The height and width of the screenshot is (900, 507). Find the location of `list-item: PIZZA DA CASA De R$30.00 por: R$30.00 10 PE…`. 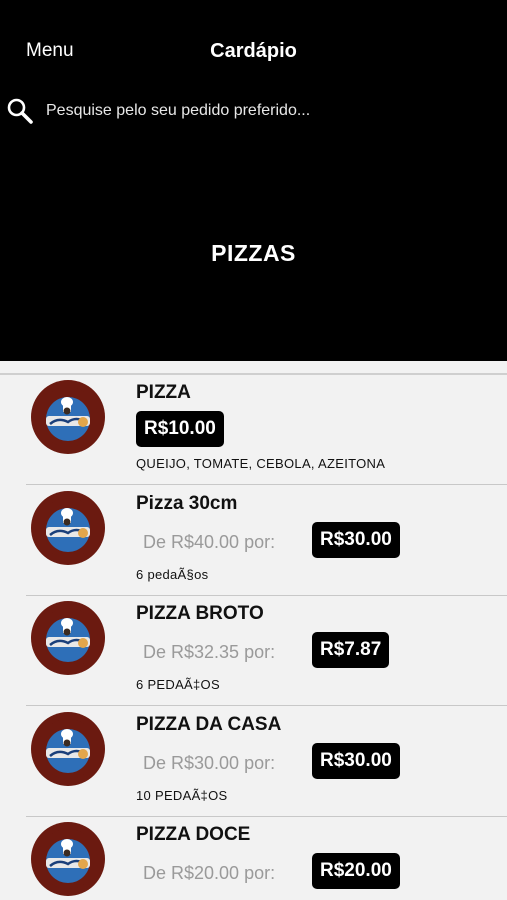

list-item: PIZZA DA CASA De R$30.00 por: R$30.00 10 PE… is located at coordinates (266, 761).